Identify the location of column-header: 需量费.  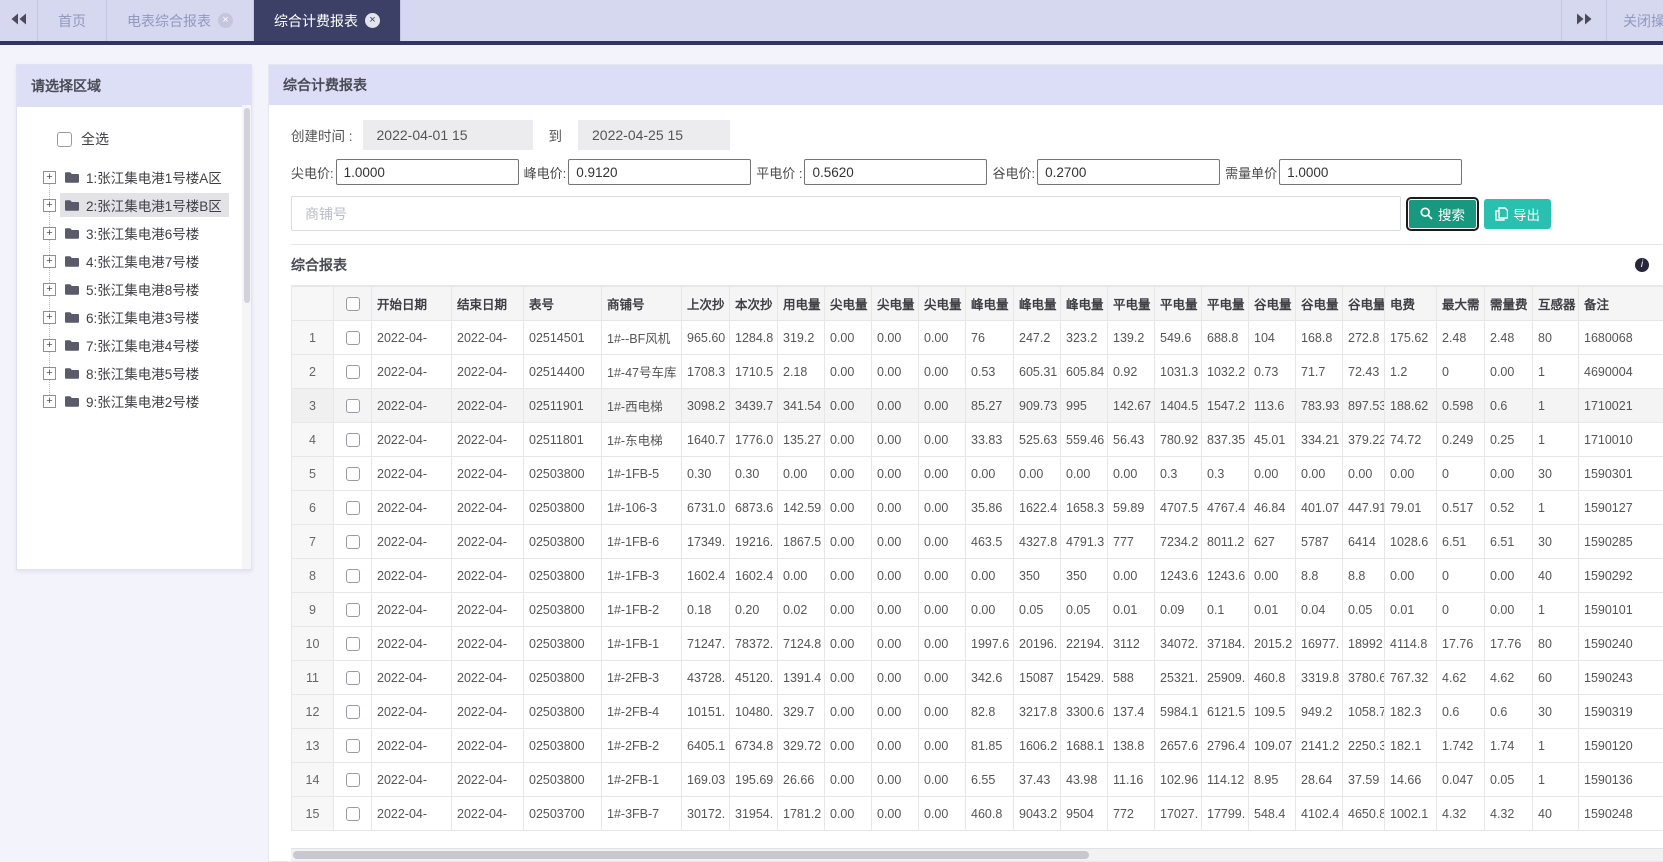
(1508, 303).